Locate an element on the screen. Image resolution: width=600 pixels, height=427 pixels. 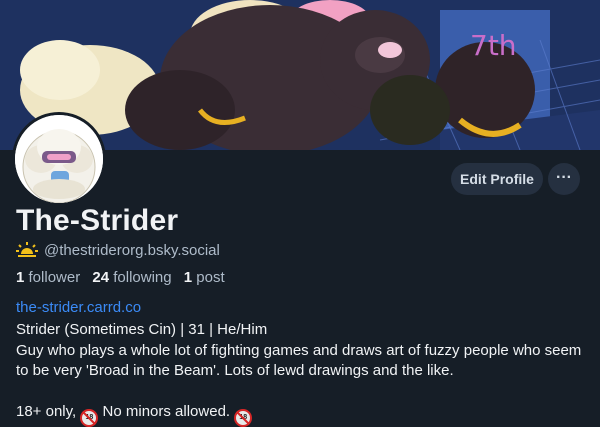
handle-row: @thestriderorg.bsky.social is located at coordinates (118, 251).